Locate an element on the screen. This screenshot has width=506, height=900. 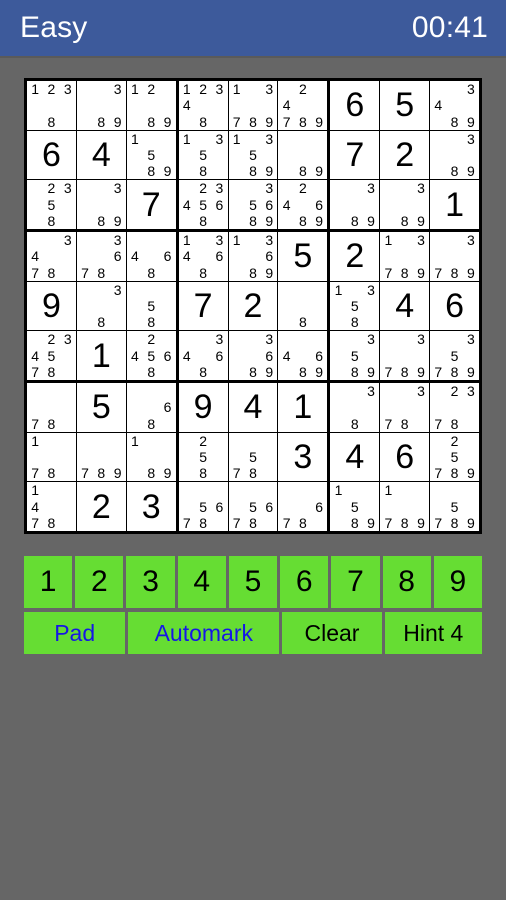
sudoku-cell-r1c5: 1 3 789 is located at coordinates (253, 105).